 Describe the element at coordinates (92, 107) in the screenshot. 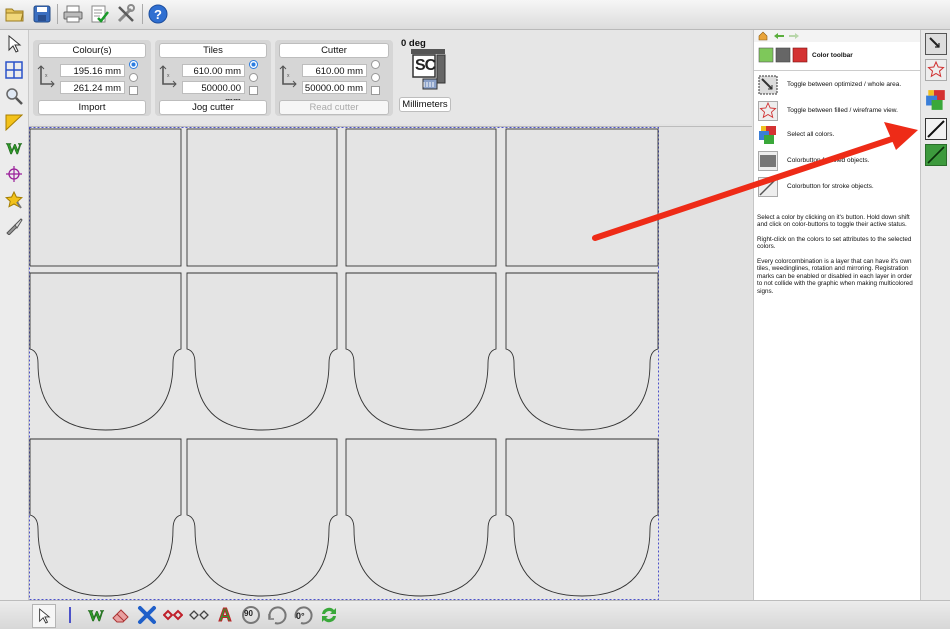

I see `import-button: Import` at that location.